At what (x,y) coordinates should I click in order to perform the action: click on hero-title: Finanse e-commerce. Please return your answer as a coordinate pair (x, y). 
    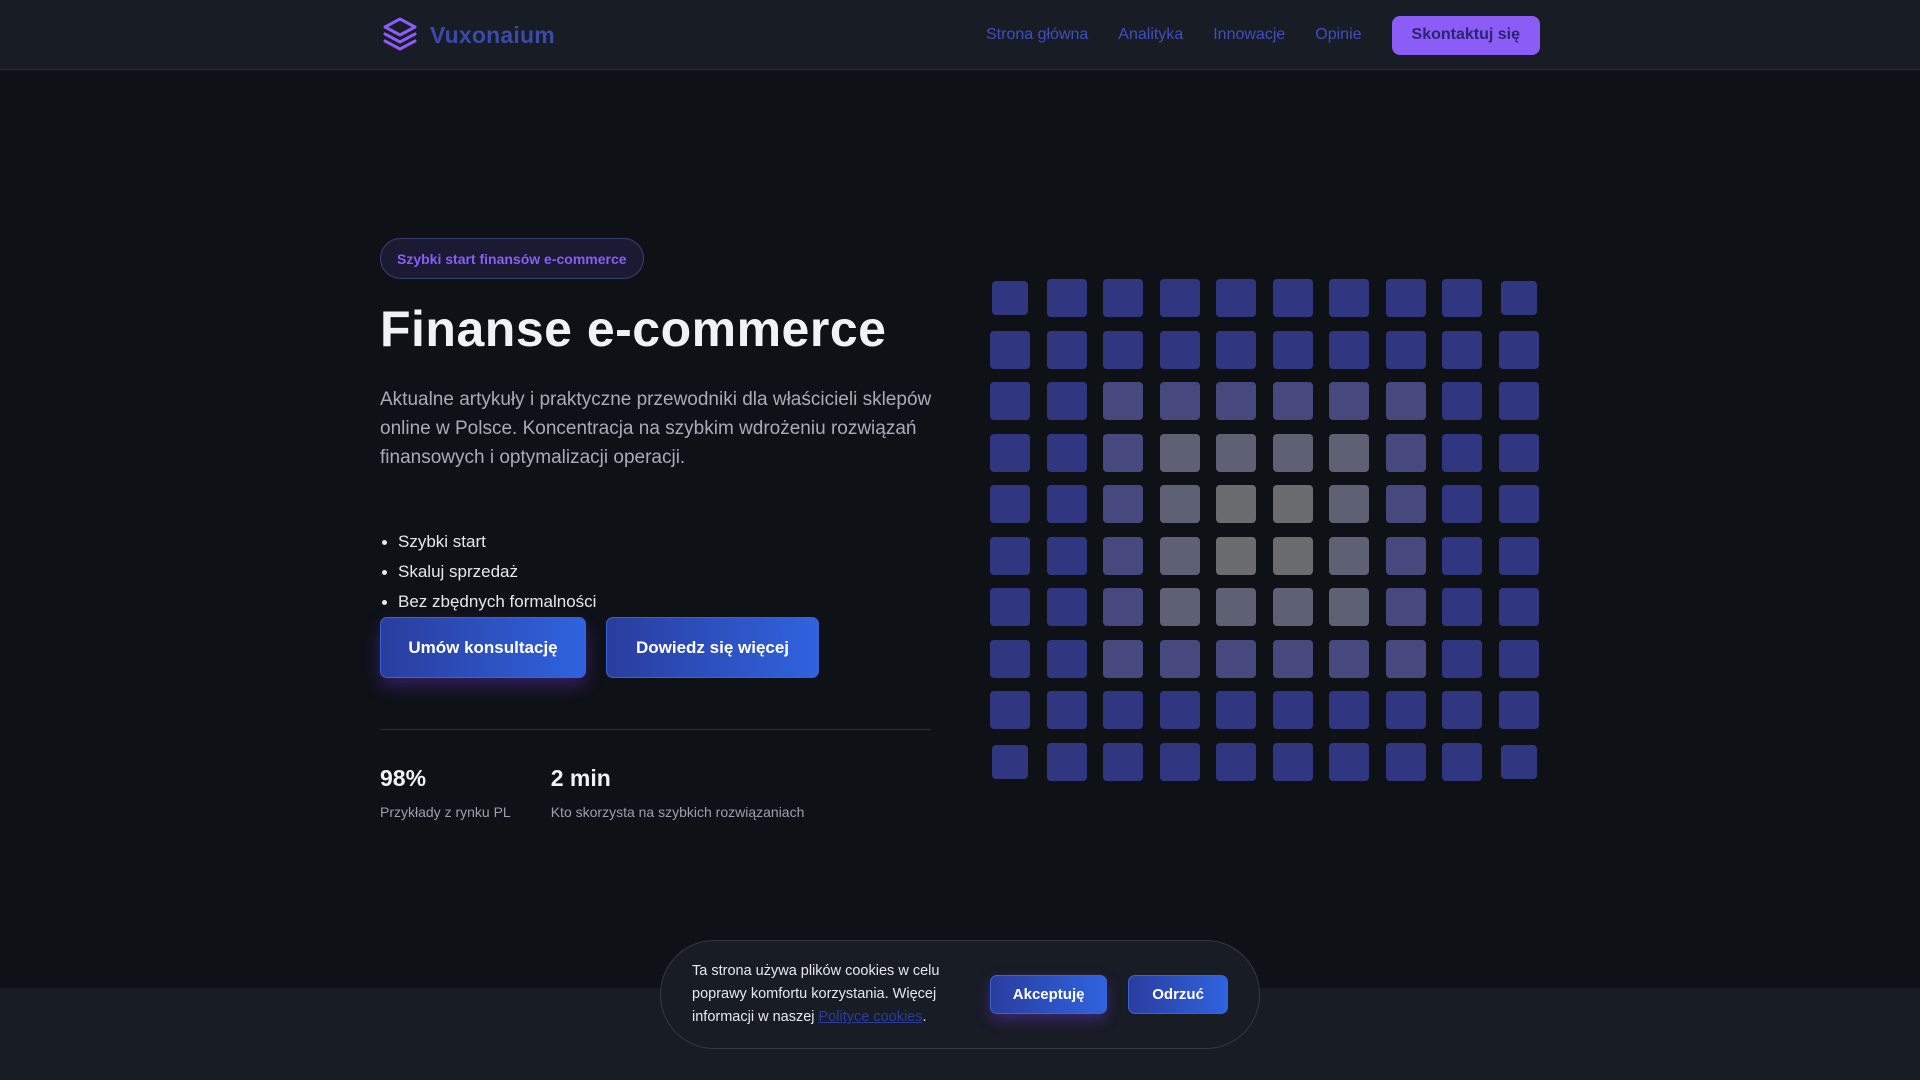
    Looking at the image, I should click on (633, 329).